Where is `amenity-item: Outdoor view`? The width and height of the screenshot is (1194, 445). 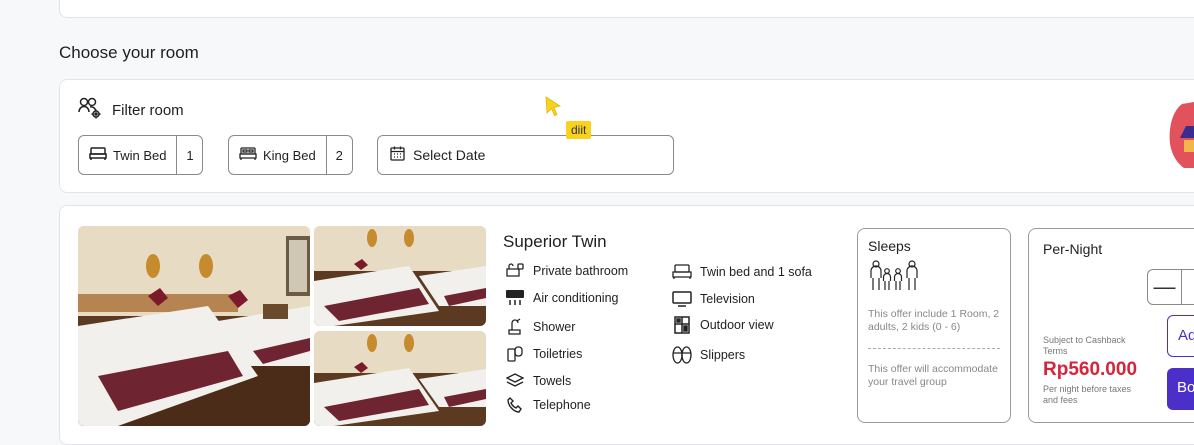 amenity-item: Outdoor view is located at coordinates (723, 325).